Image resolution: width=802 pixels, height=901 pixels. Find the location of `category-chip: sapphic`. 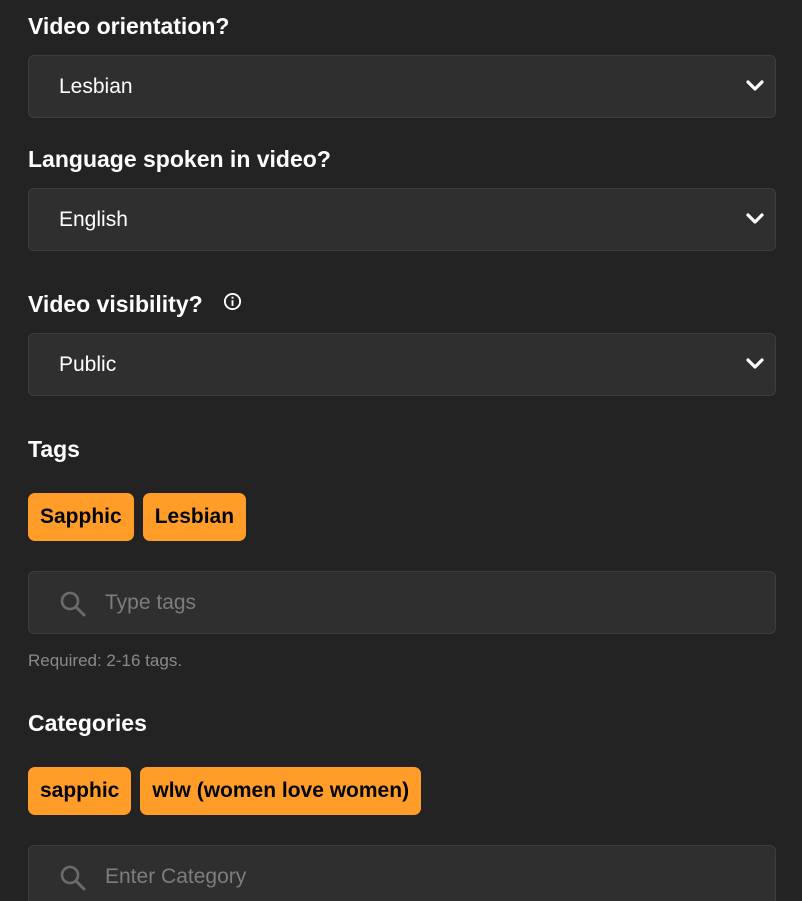

category-chip: sapphic is located at coordinates (80, 791).